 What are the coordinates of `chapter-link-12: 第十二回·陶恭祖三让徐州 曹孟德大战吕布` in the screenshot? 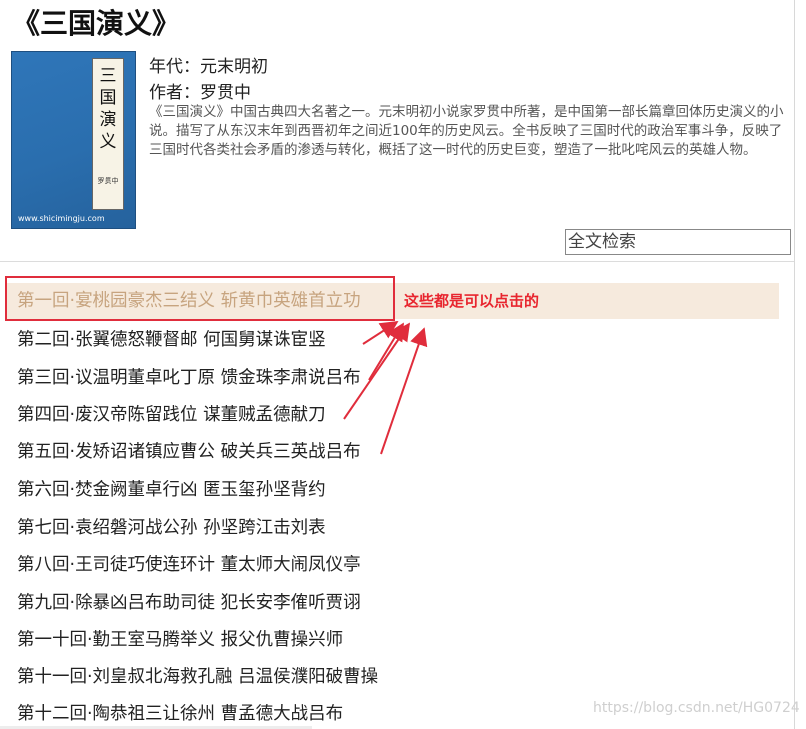 It's located at (180, 714).